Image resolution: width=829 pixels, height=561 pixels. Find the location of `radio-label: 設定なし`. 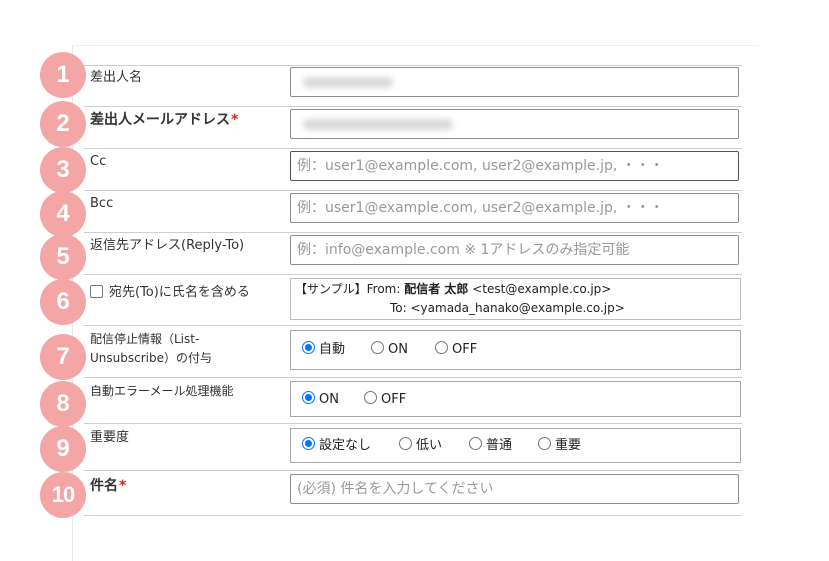

radio-label: 設定なし is located at coordinates (345, 445).